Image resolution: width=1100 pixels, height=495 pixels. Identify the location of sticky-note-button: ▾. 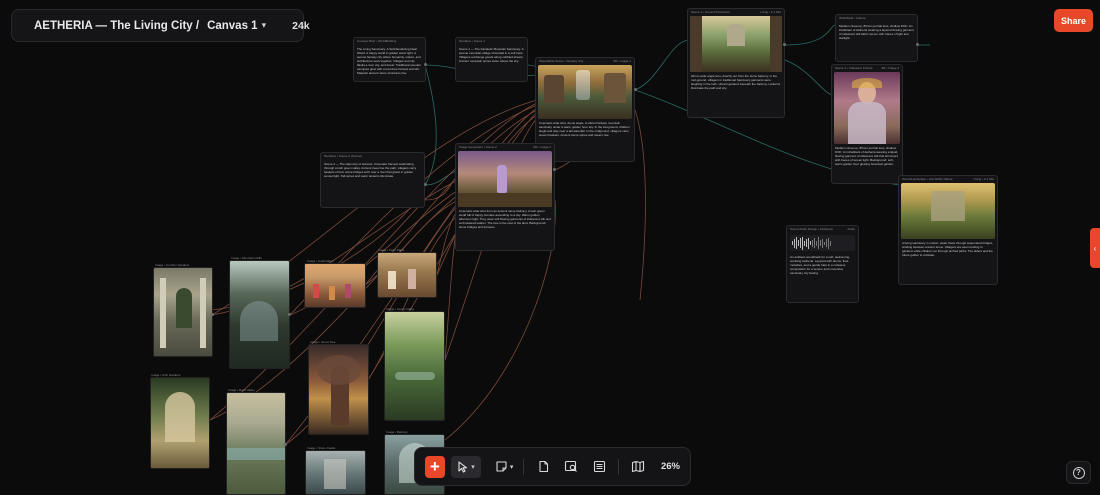
(504, 467).